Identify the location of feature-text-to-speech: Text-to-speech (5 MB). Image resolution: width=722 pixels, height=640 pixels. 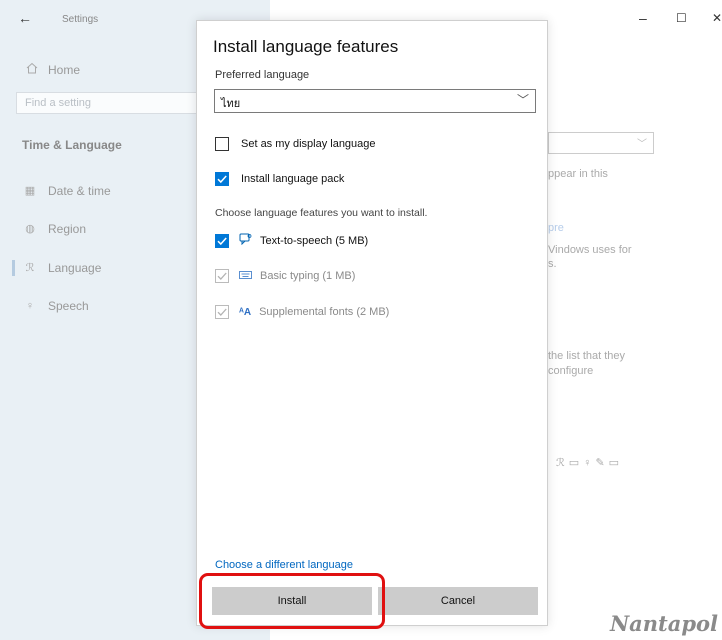
(291, 240).